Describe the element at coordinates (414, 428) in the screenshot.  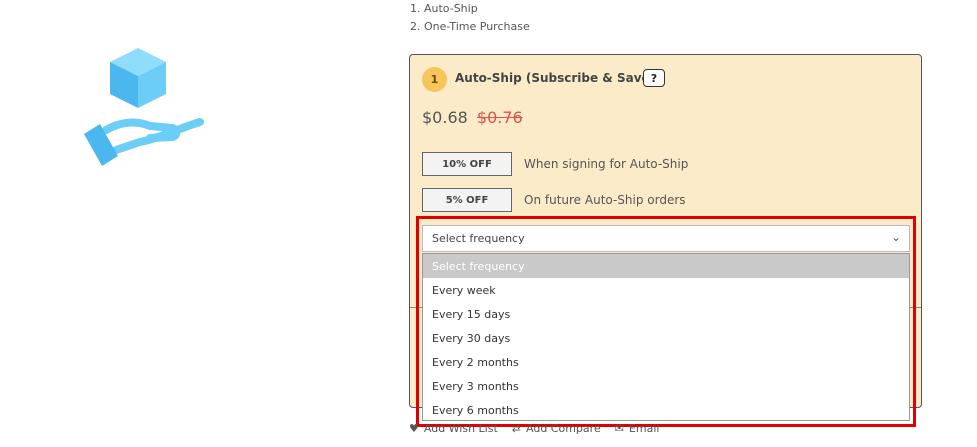
I see `heart-icon: ♥` at that location.